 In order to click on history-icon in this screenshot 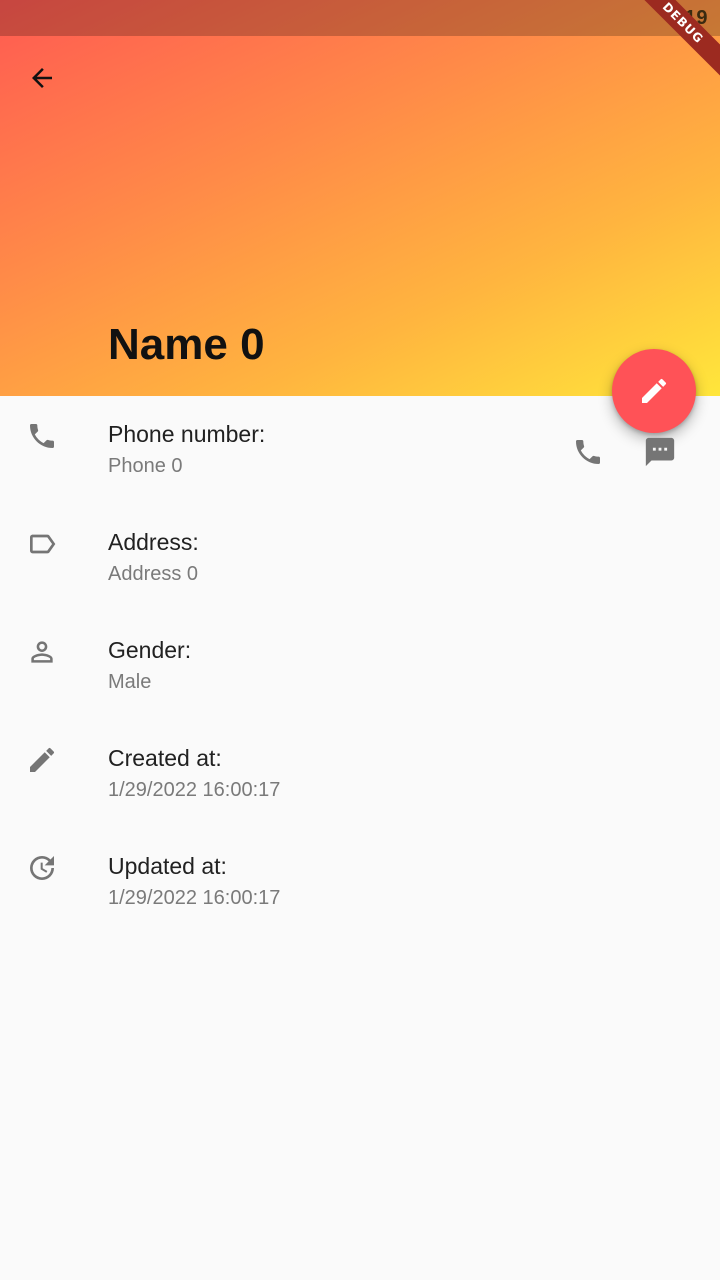, I will do `click(42, 868)`.